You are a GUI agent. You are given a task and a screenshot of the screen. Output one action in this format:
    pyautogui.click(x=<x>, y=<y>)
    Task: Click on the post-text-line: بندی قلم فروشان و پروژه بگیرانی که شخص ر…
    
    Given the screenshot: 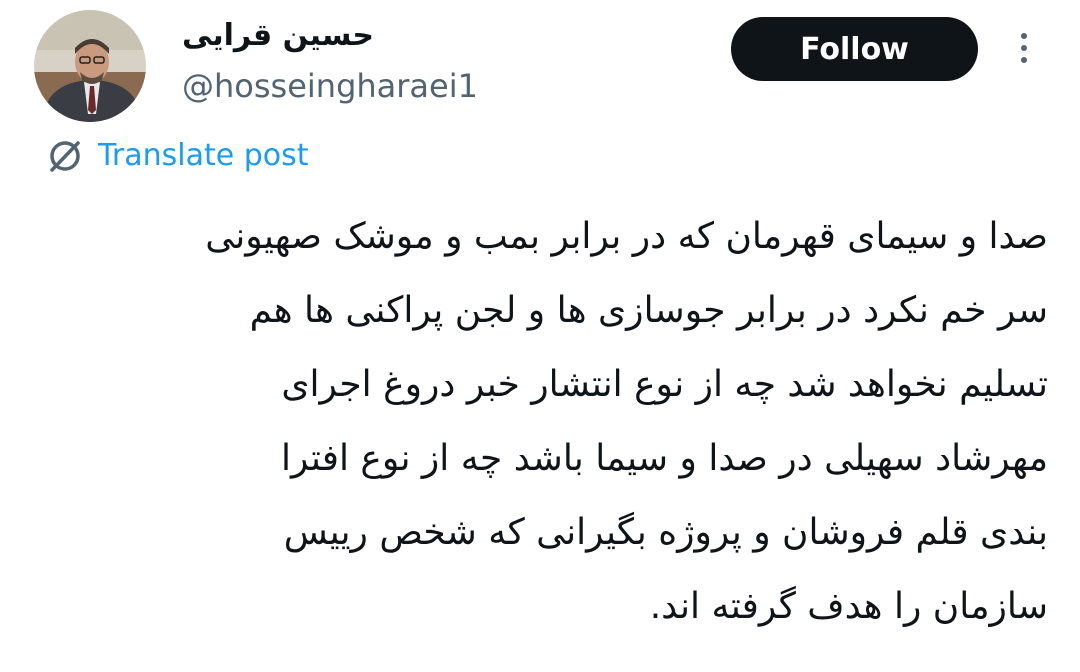 What is the action you would take?
    pyautogui.click(x=665, y=532)
    